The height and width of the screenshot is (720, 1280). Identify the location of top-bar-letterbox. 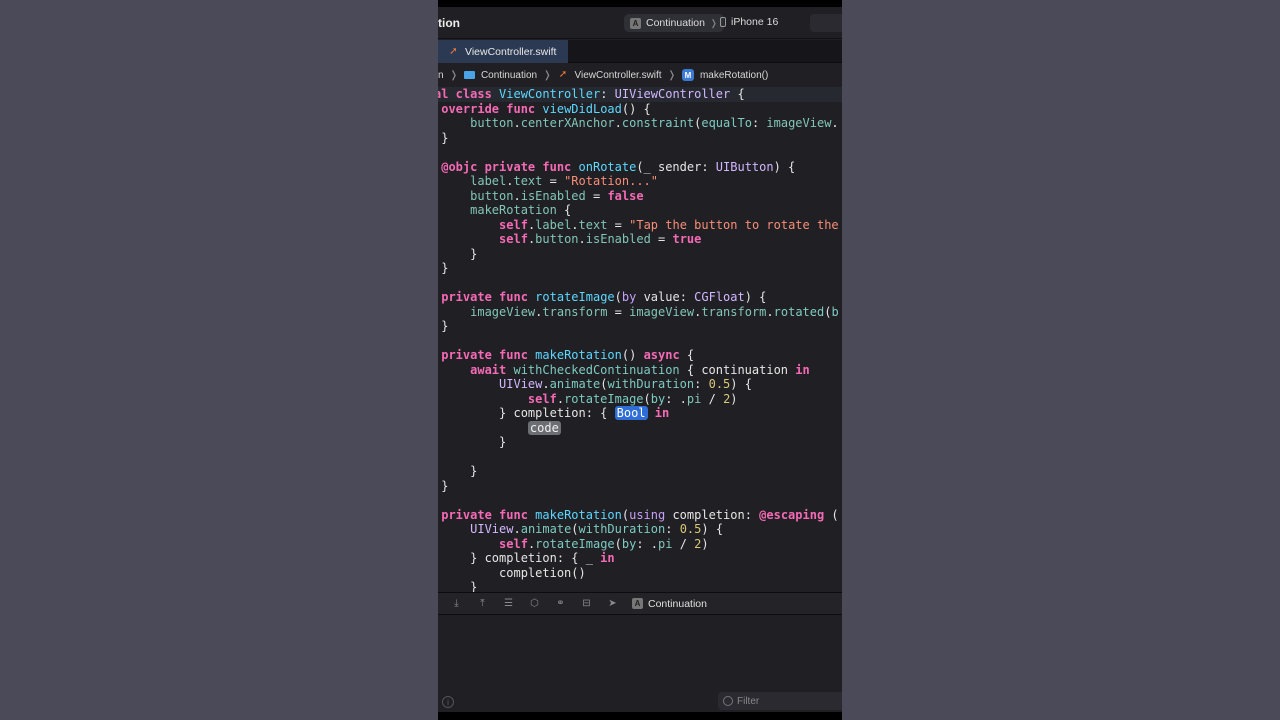
(640, 3).